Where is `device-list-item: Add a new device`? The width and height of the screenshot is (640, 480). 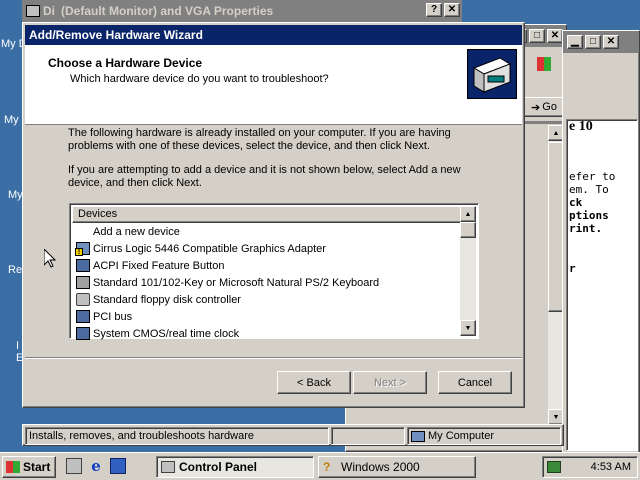
device-list-item: Add a new device is located at coordinates (267, 231).